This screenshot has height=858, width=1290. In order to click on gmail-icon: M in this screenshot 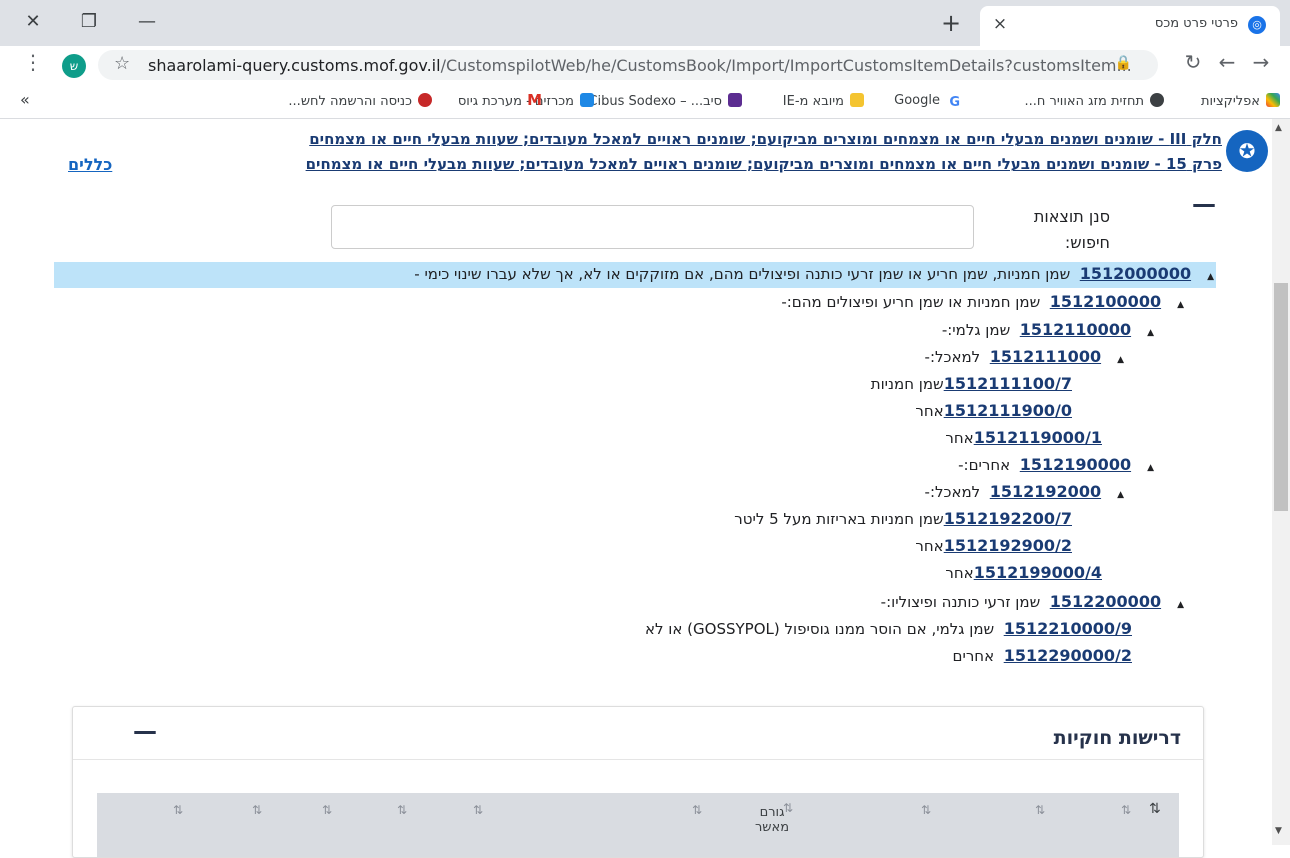, I will do `click(534, 100)`.